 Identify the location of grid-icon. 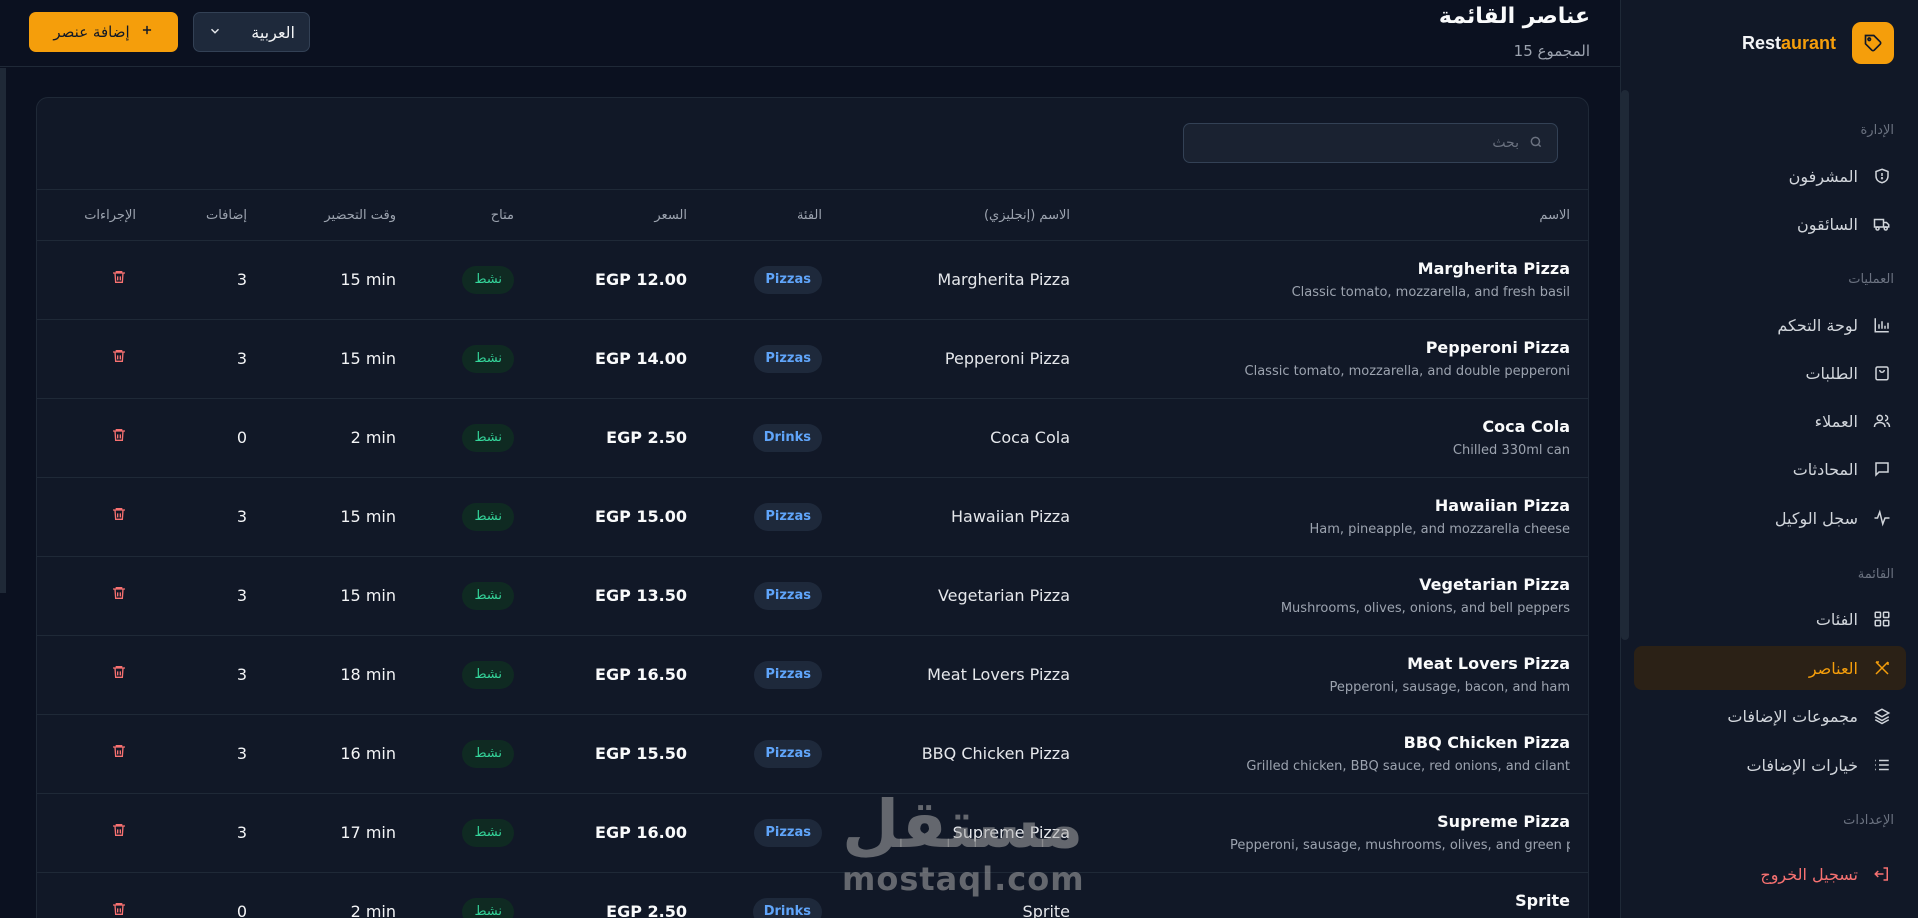
(1882, 619).